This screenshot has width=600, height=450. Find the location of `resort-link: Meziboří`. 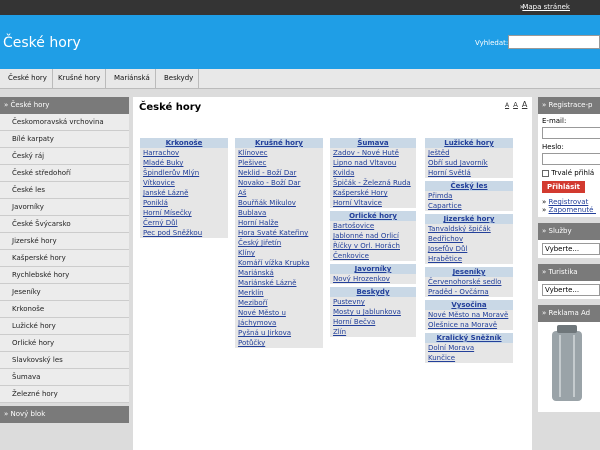

resort-link: Meziboří is located at coordinates (253, 303).